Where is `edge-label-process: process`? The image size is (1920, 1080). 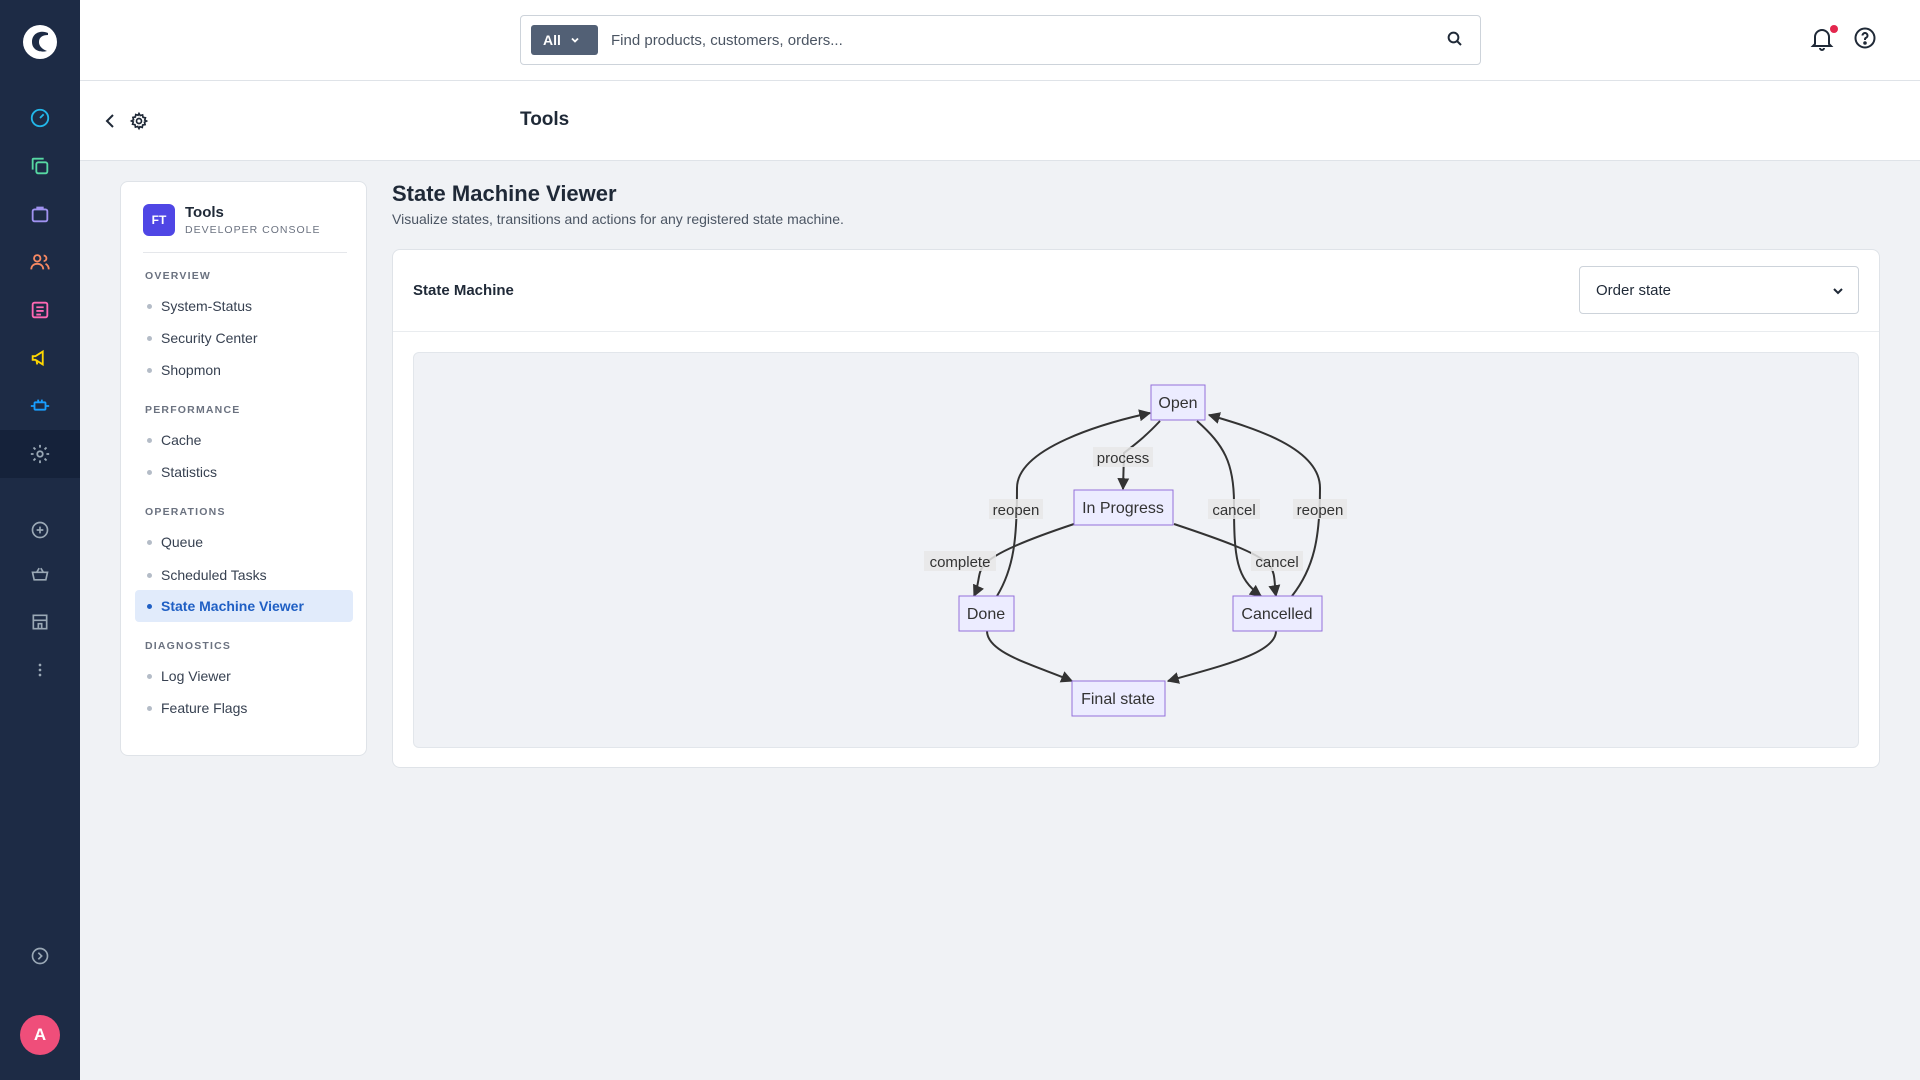
edge-label-process: process is located at coordinates (1123, 457).